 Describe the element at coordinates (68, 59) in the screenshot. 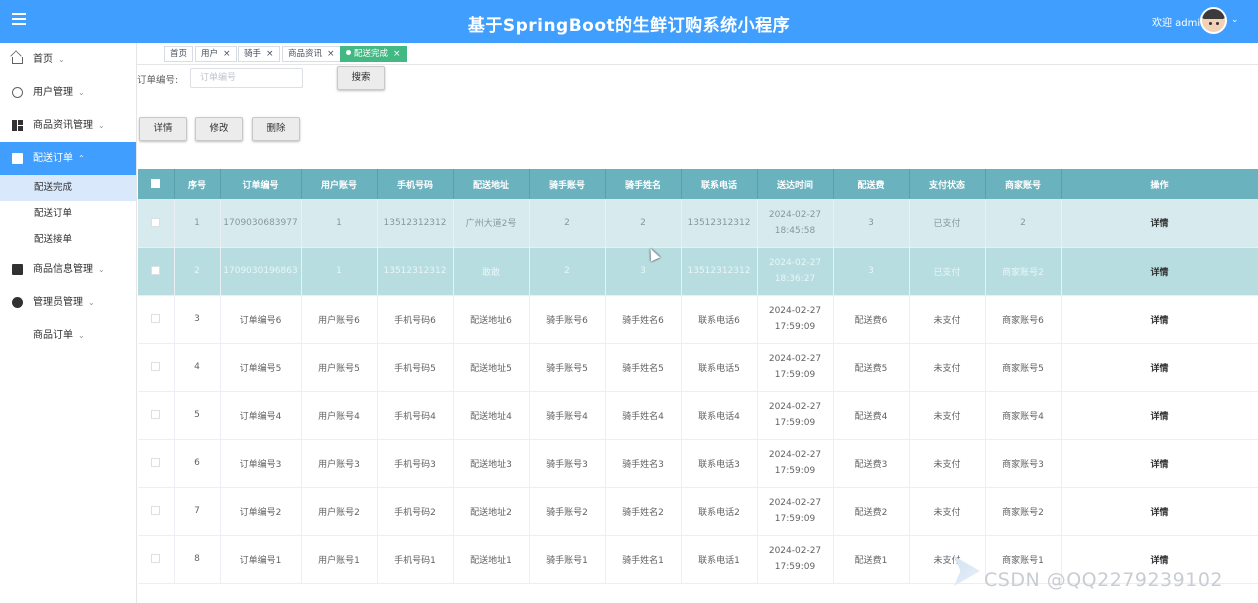

I see `sidebar-item-home: 首页 ⌄` at that location.